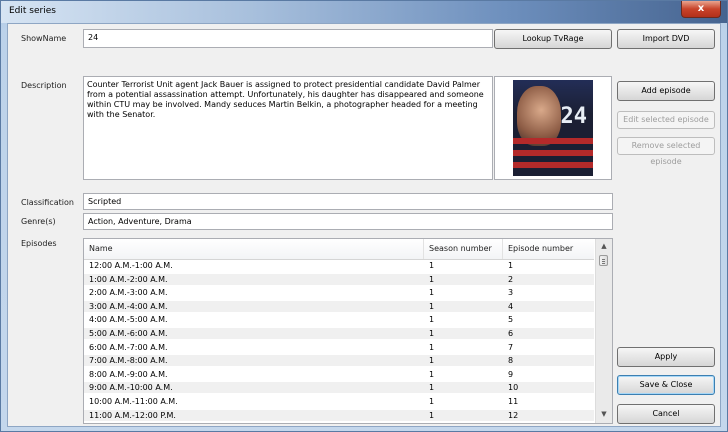  Describe the element at coordinates (38, 221) in the screenshot. I see `genres-label: Genre(s)` at that location.